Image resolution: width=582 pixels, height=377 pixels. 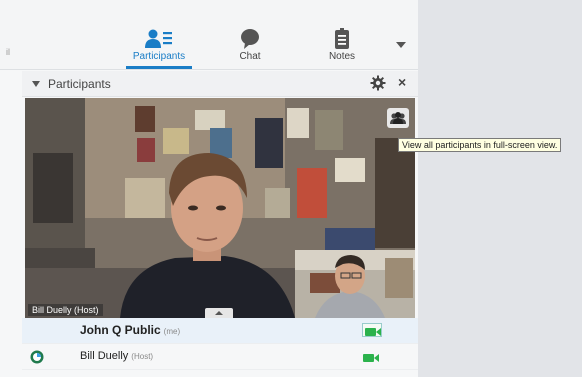 What do you see at coordinates (220, 357) in the screenshot?
I see `participant-row: Bill Duelly (Host)` at bounding box center [220, 357].